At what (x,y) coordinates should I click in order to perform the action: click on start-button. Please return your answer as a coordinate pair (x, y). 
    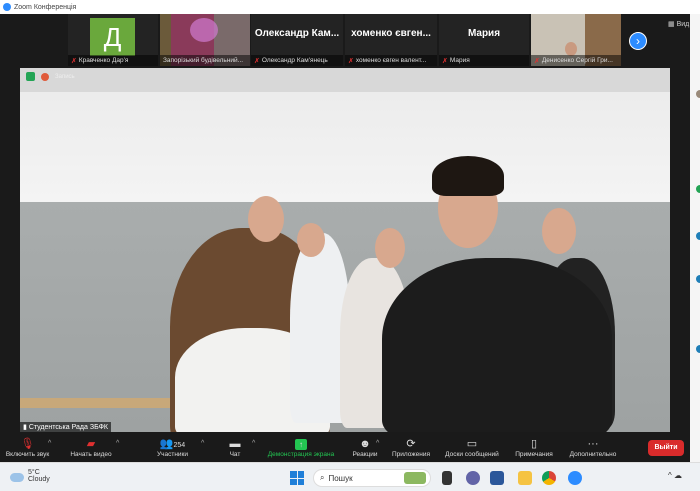
    Looking at the image, I should click on (297, 478).